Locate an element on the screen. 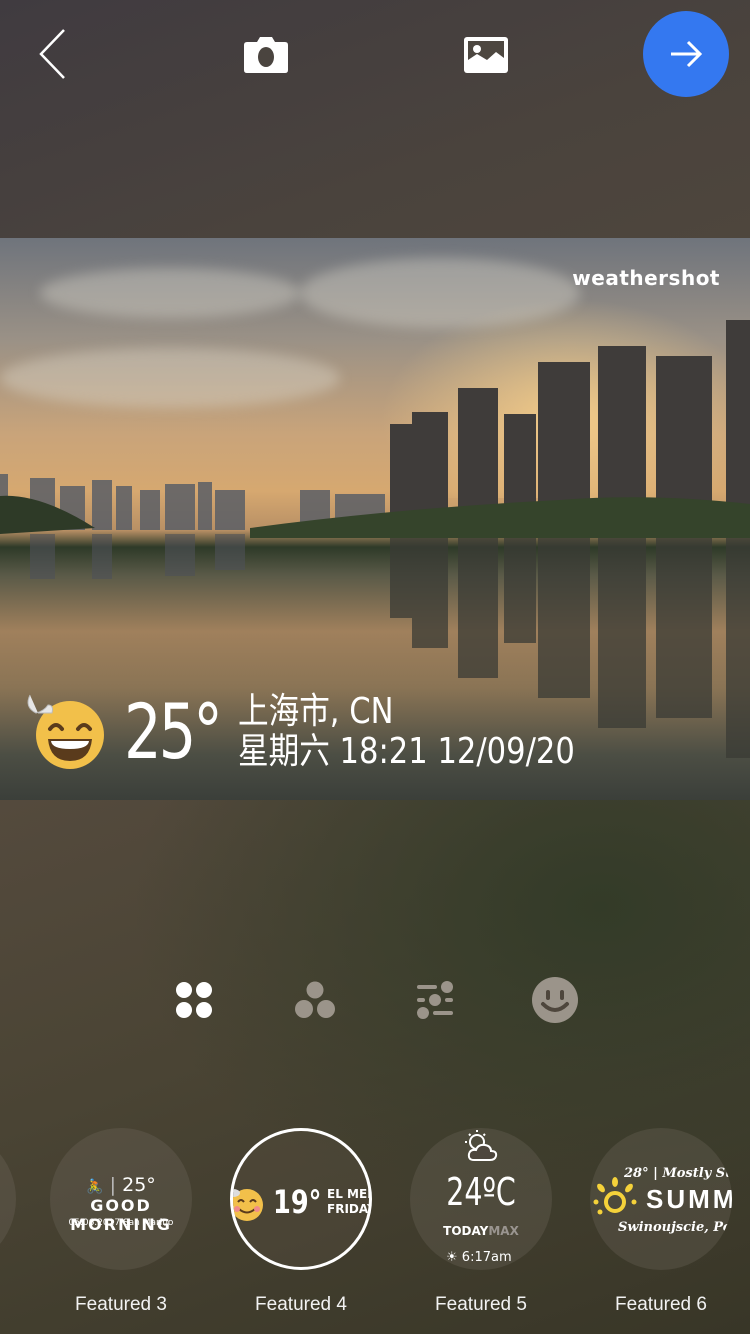 The height and width of the screenshot is (1334, 750). three-circles-icon is located at coordinates (315, 999).